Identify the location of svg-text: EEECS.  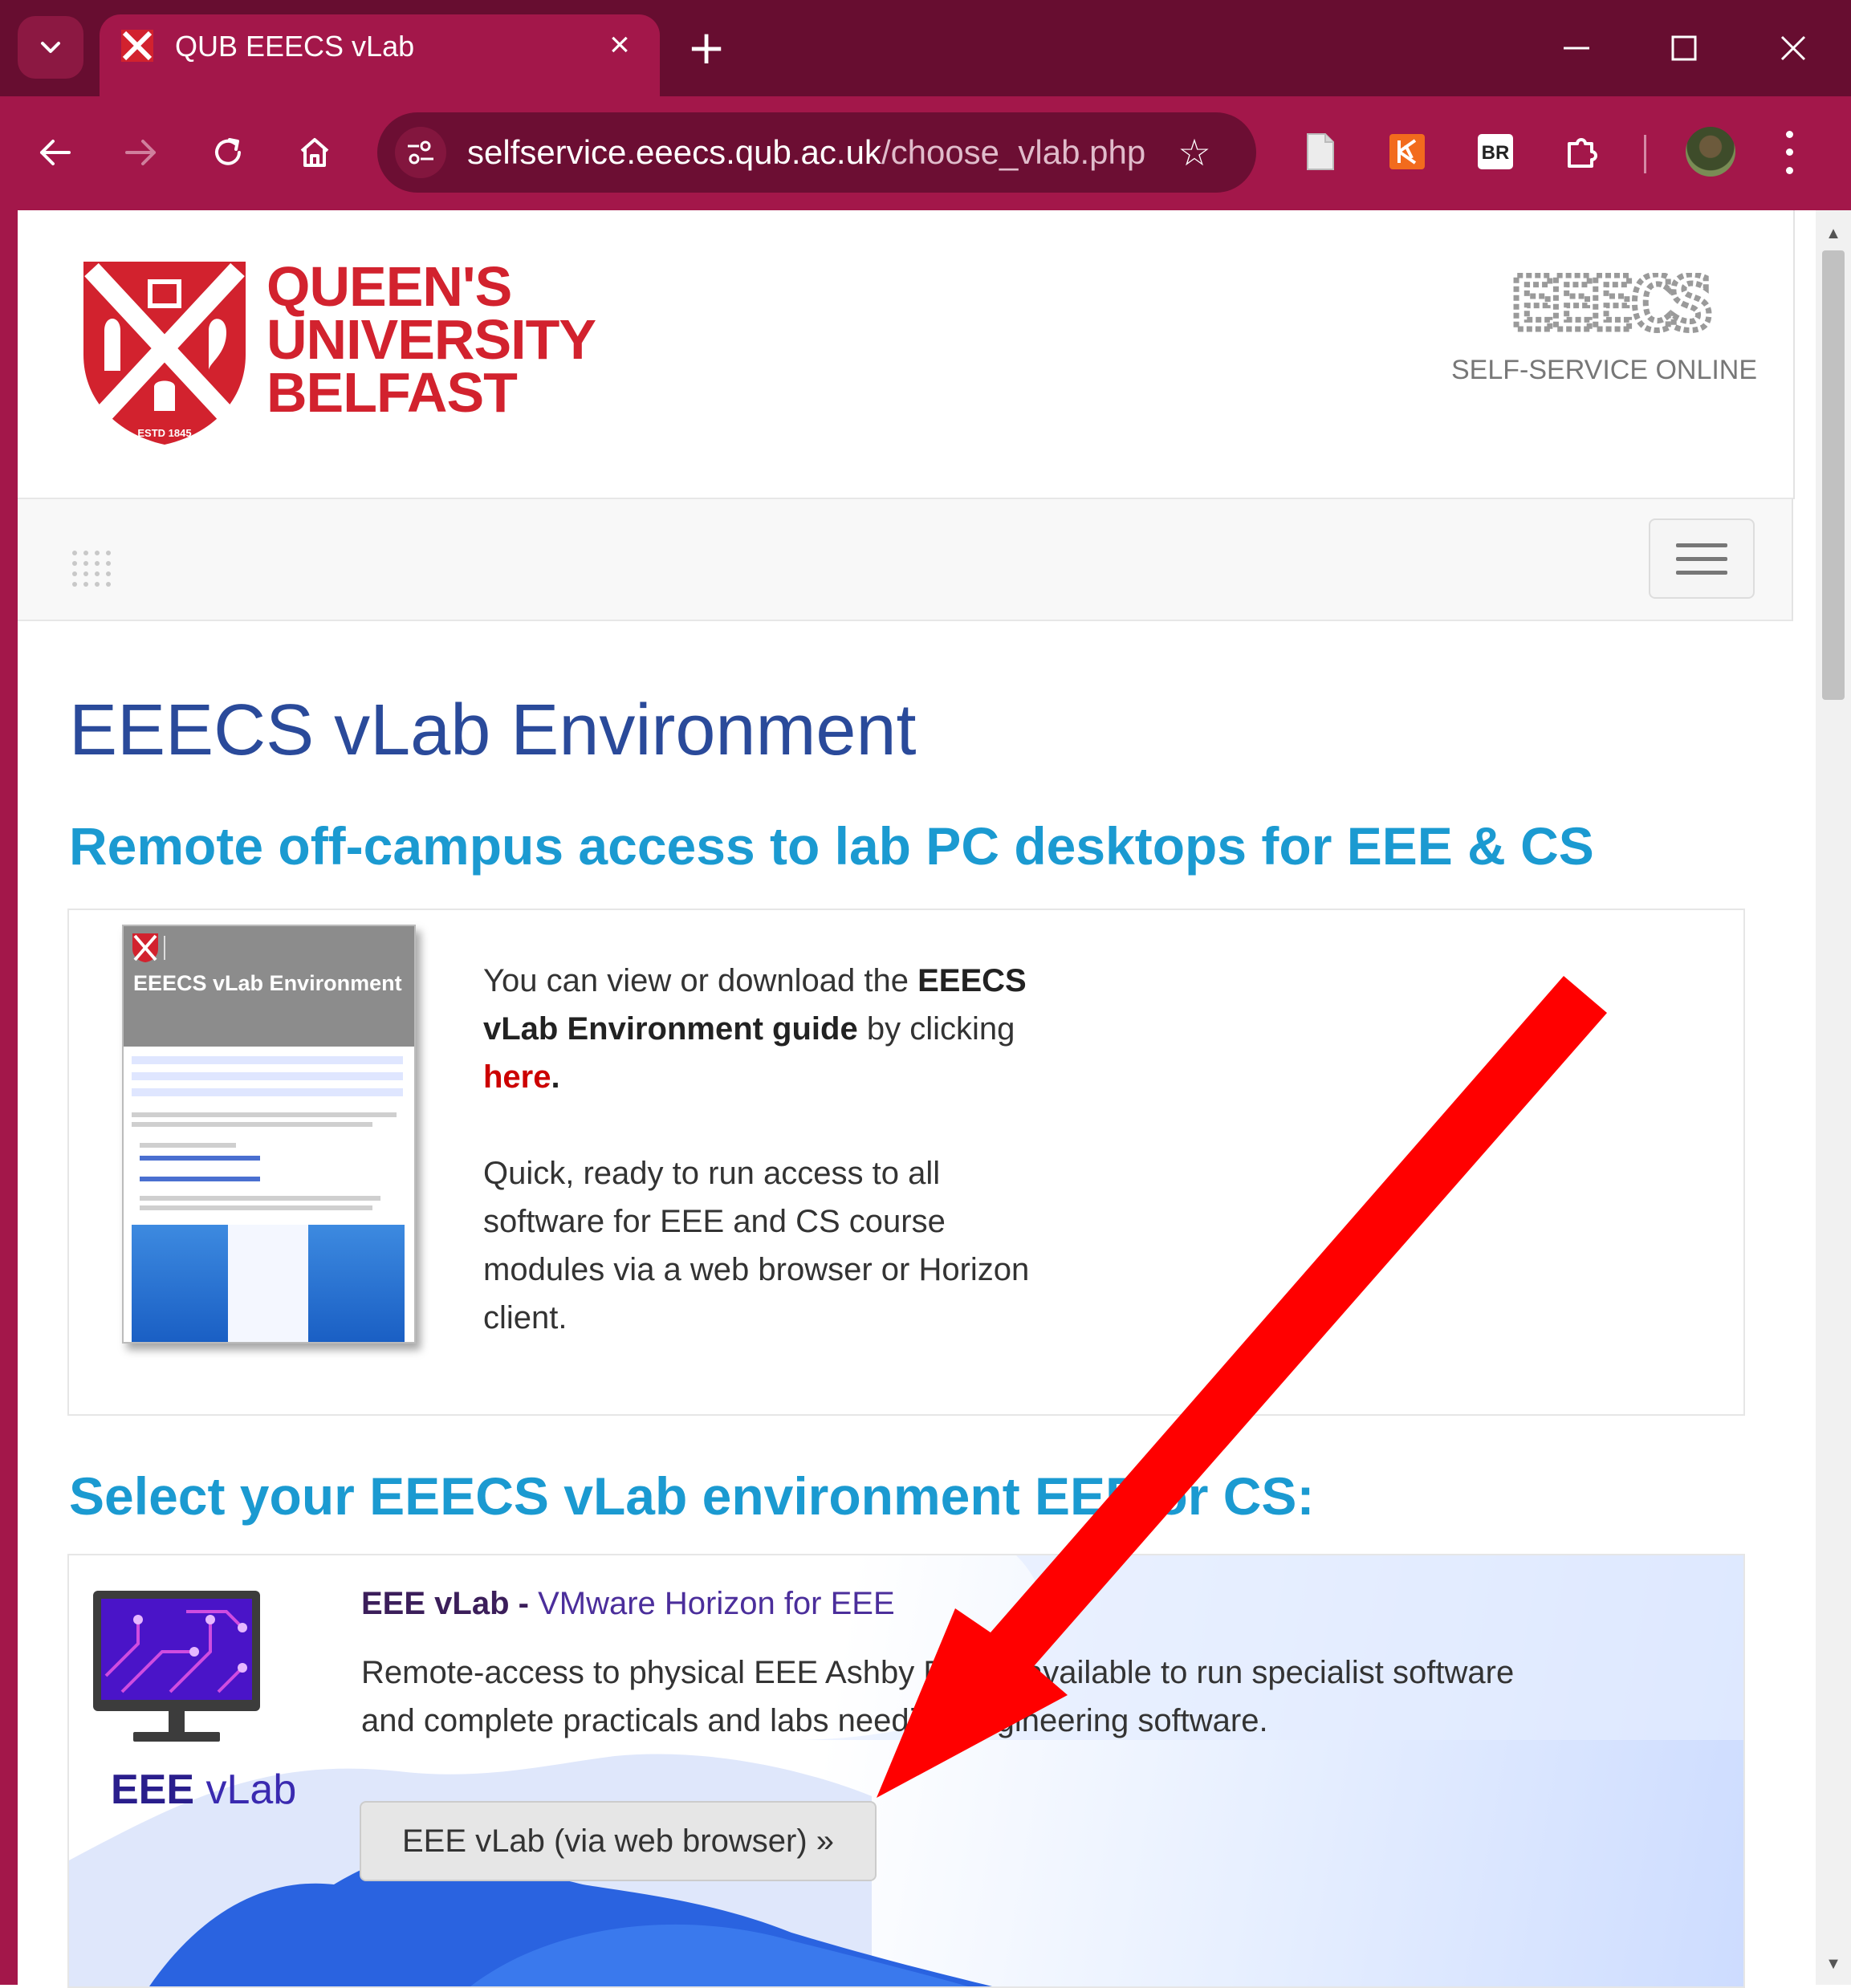
(1610, 305).